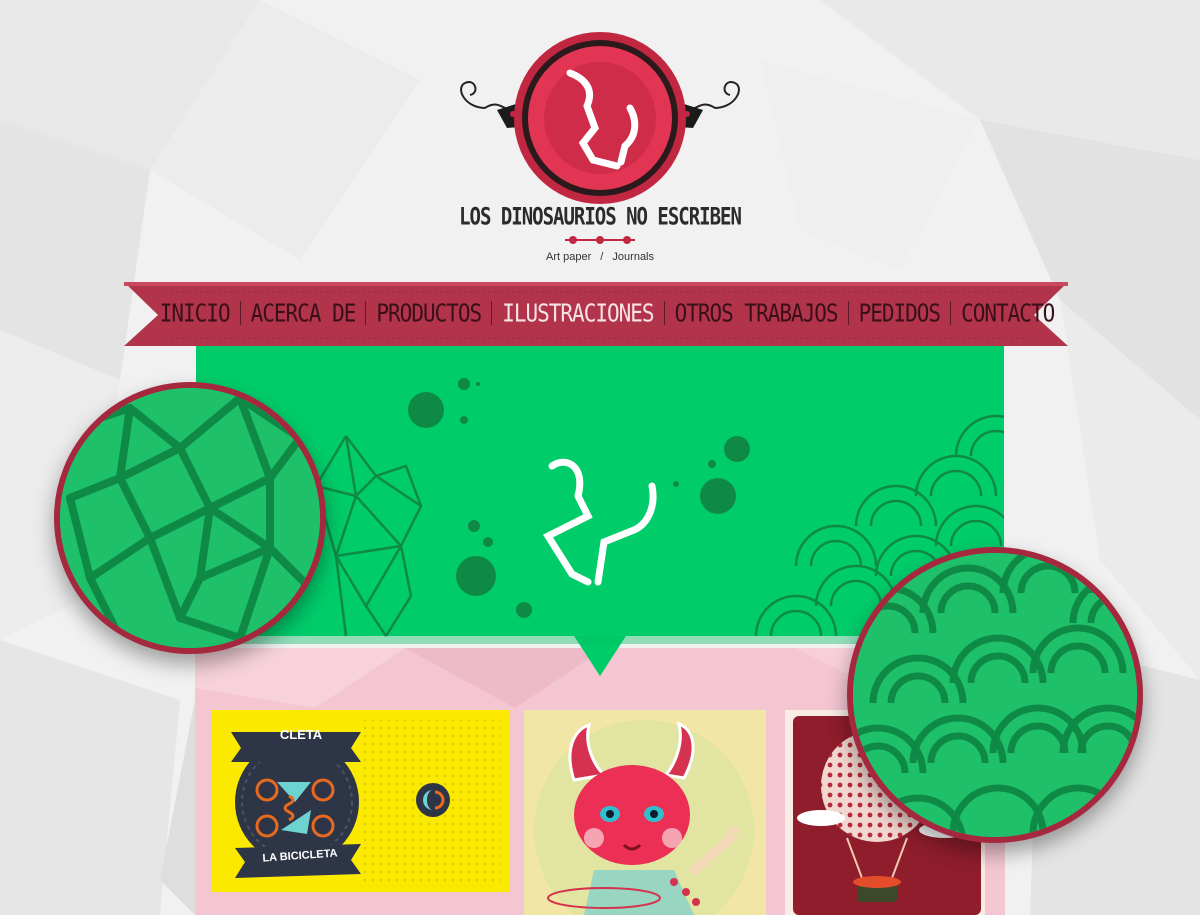  Describe the element at coordinates (577, 313) in the screenshot. I see `nav-ilustraciones: ILUSTRACIONES` at that location.